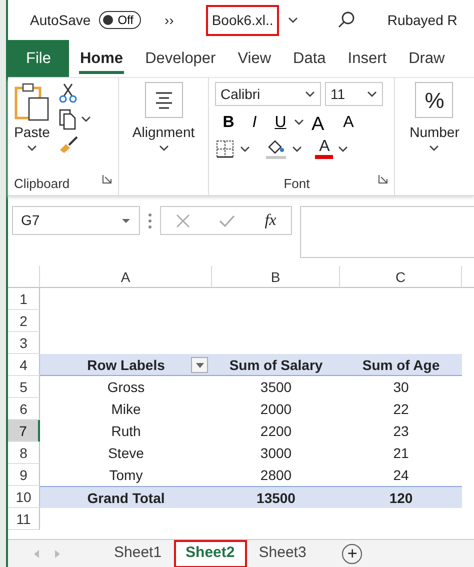 Image resolution: width=474 pixels, height=567 pixels. Describe the element at coordinates (276, 431) in the screenshot. I see `table-cell-text: 2200` at that location.